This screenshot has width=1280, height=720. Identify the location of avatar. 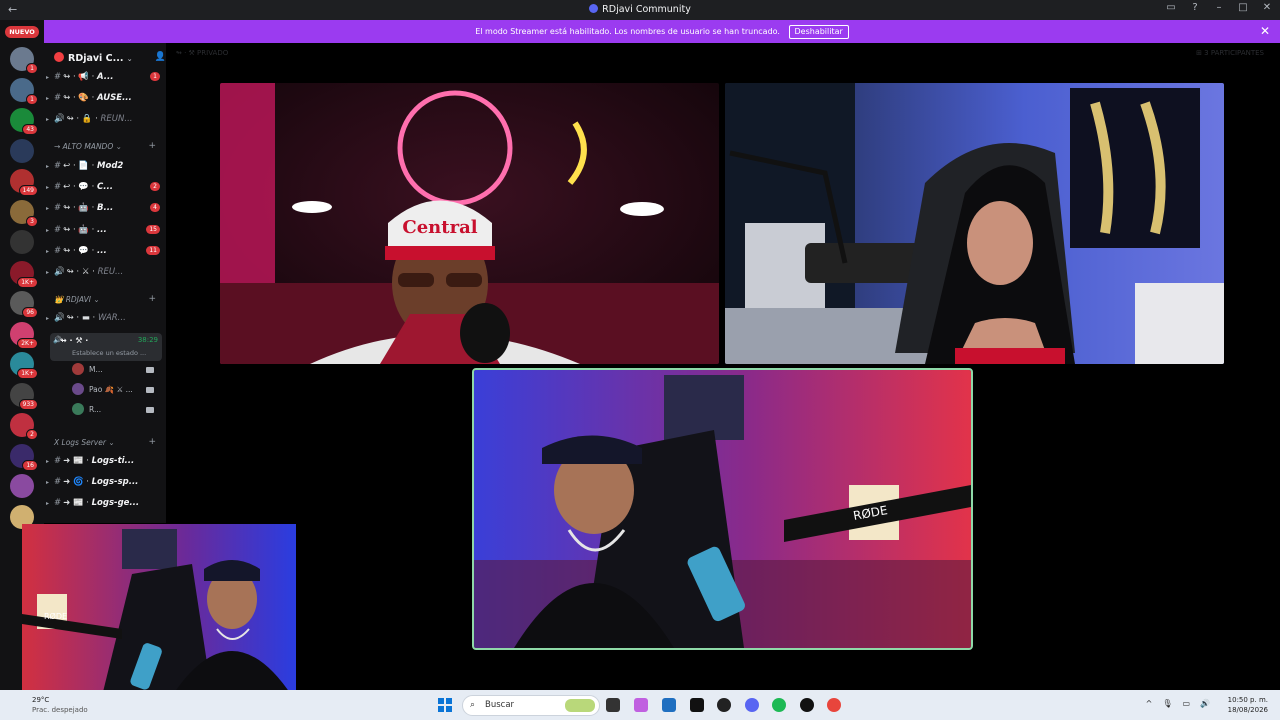
(78, 389).